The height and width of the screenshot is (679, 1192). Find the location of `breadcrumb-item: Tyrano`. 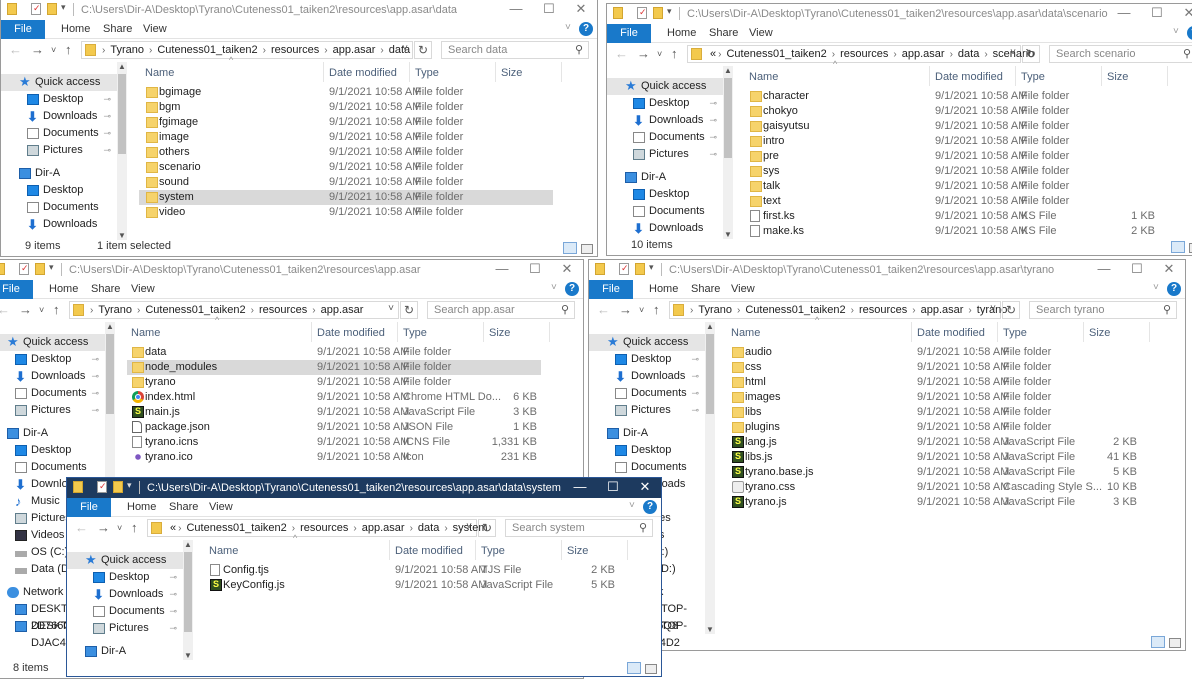

breadcrumb-item: Tyrano is located at coordinates (115, 310).